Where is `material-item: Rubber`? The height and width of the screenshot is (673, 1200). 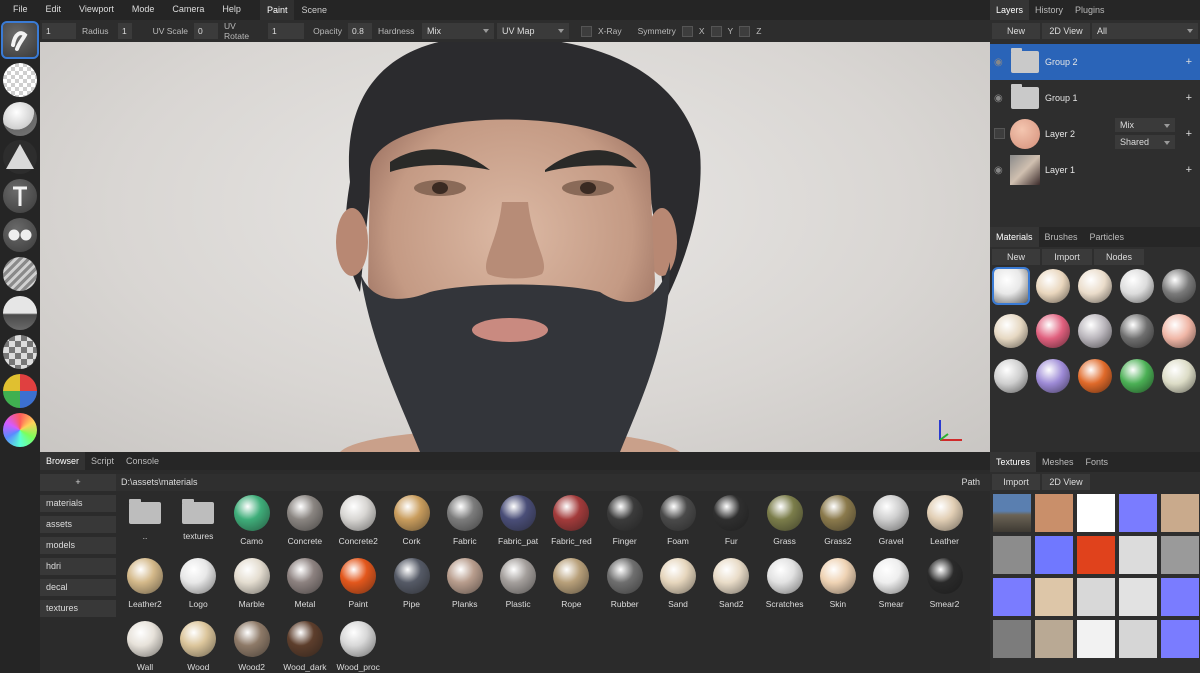
material-item: Rubber is located at coordinates (625, 583).